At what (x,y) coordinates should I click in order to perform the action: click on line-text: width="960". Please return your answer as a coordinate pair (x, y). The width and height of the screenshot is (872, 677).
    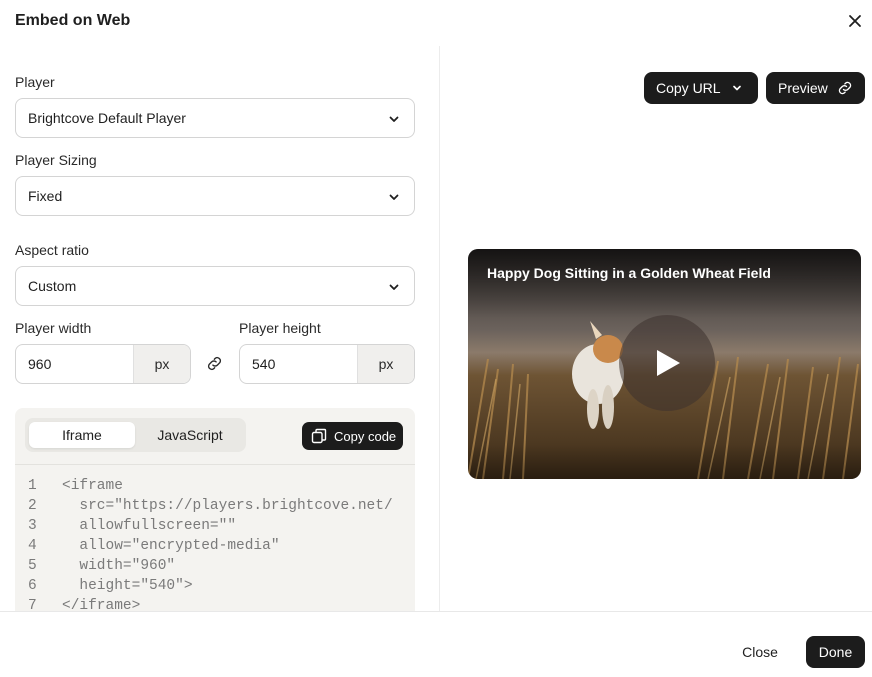
    Looking at the image, I should click on (119, 566).